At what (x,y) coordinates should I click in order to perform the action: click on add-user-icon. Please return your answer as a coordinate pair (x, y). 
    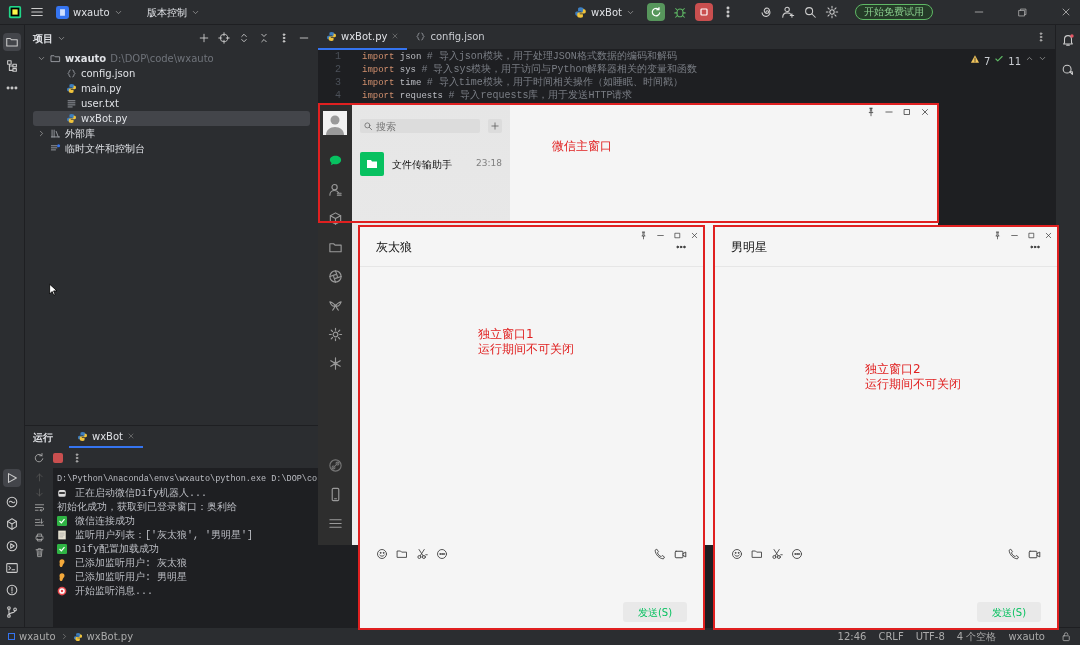
    Looking at the image, I should click on (788, 12).